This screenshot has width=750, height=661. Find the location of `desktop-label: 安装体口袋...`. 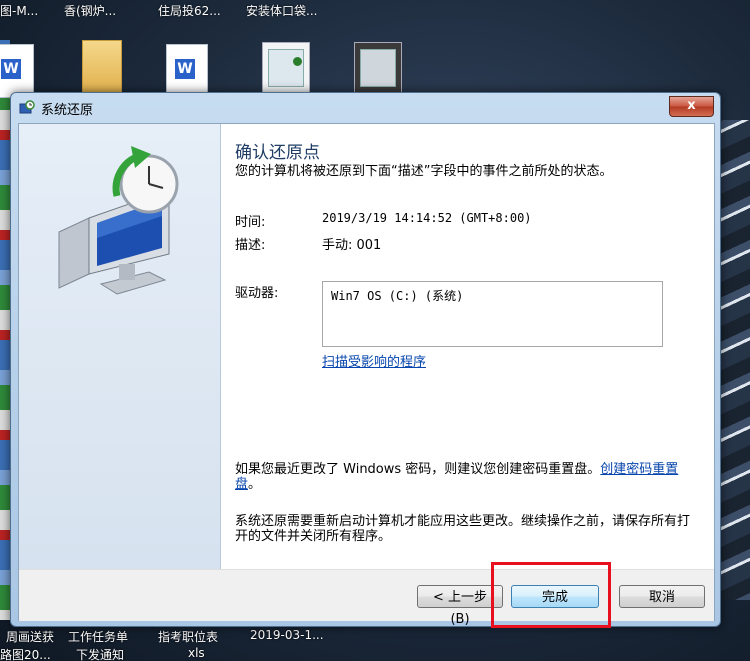

desktop-label: 安装体口袋... is located at coordinates (281, 10).